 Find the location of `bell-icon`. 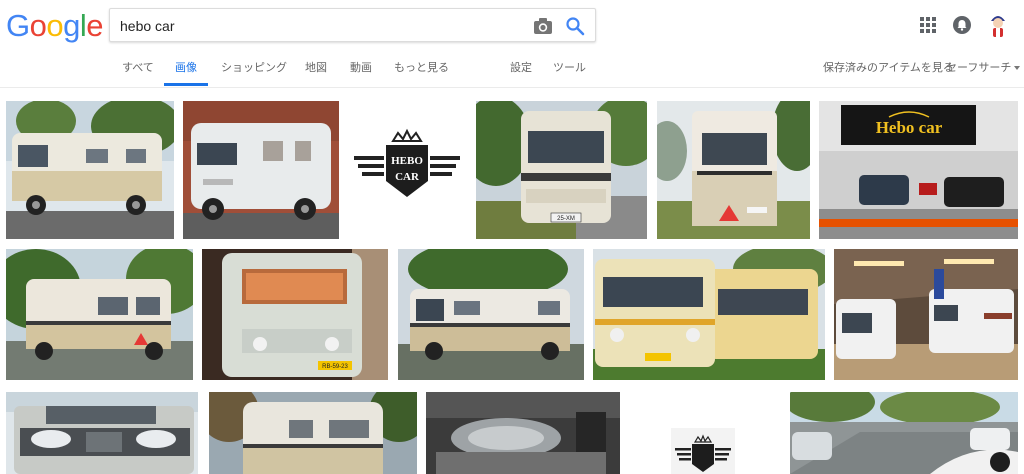

bell-icon is located at coordinates (962, 25).